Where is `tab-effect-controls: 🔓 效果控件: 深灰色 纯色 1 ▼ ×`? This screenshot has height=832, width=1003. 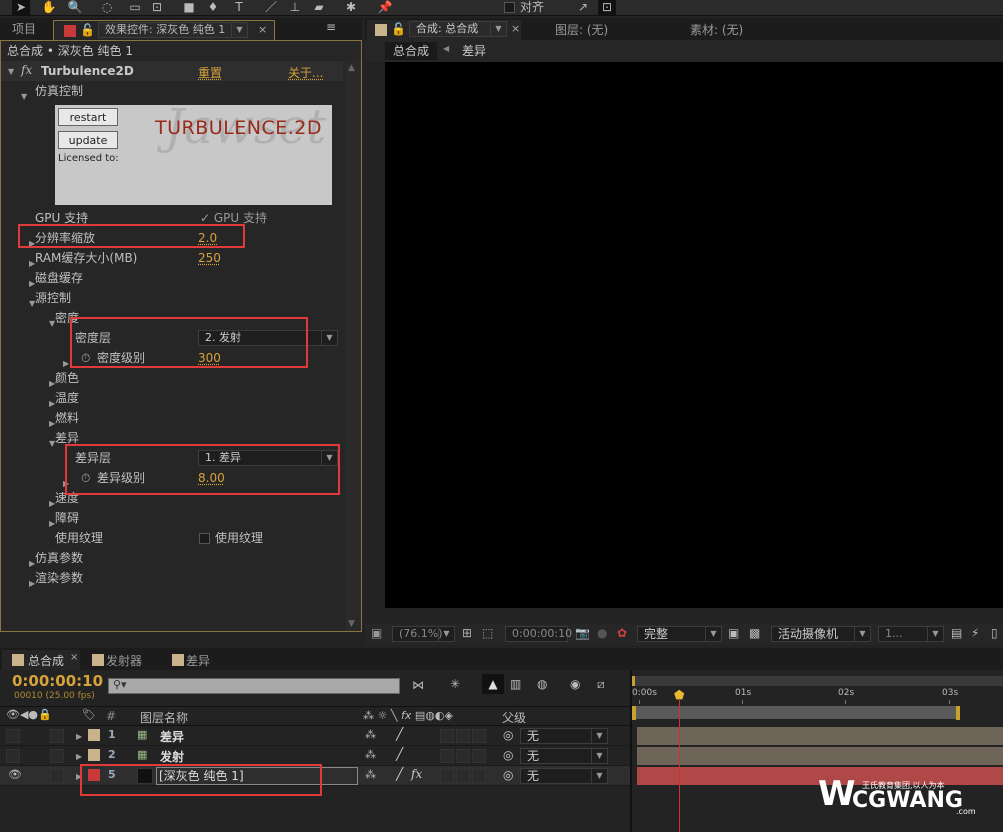 tab-effect-controls: 🔓 效果控件: 深灰色 纯色 1 ▼ × is located at coordinates (164, 30).